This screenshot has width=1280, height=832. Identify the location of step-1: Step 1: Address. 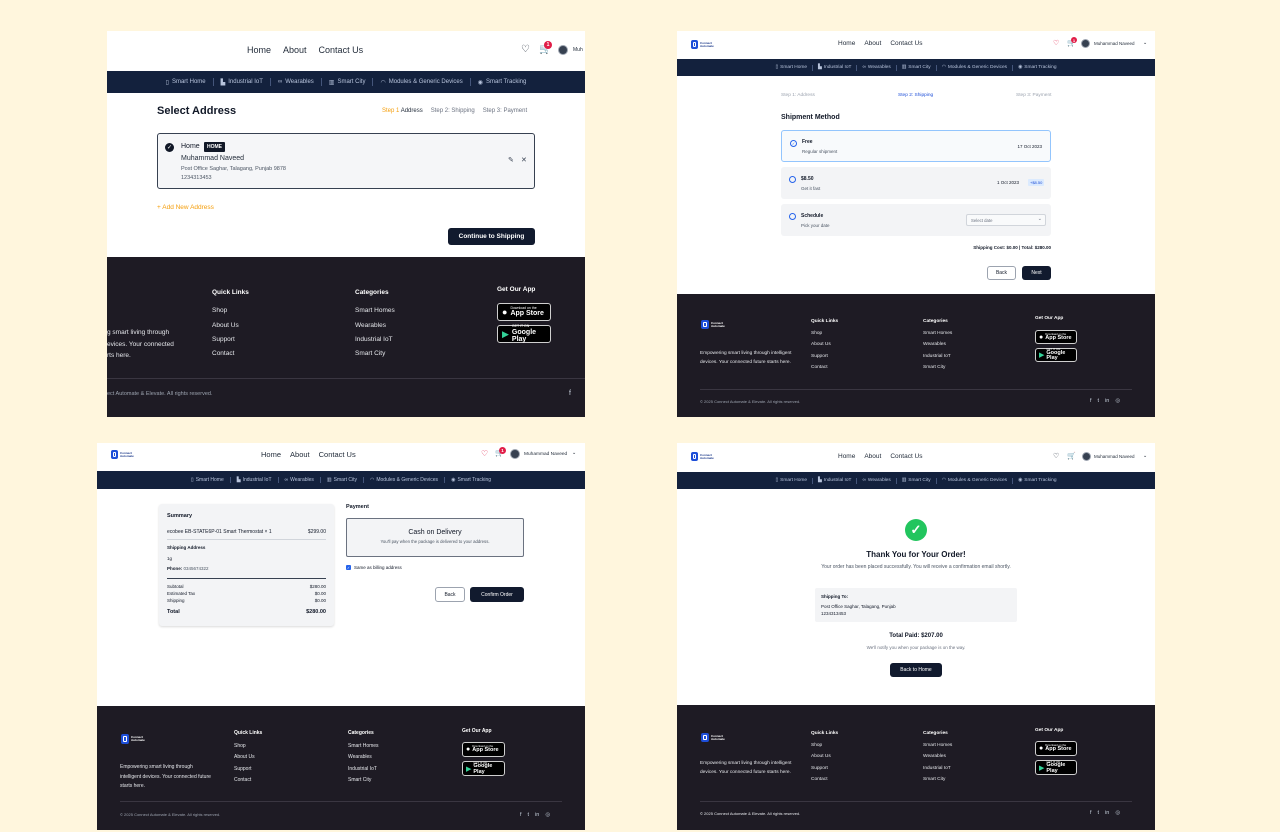
(798, 95).